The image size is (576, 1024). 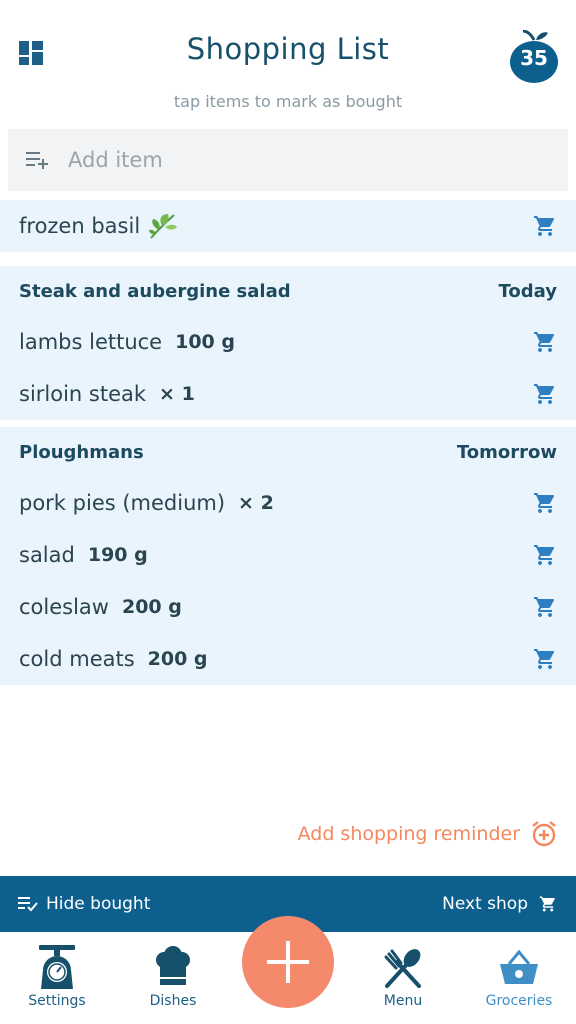 I want to click on utensils-icon, so click(x=402, y=968).